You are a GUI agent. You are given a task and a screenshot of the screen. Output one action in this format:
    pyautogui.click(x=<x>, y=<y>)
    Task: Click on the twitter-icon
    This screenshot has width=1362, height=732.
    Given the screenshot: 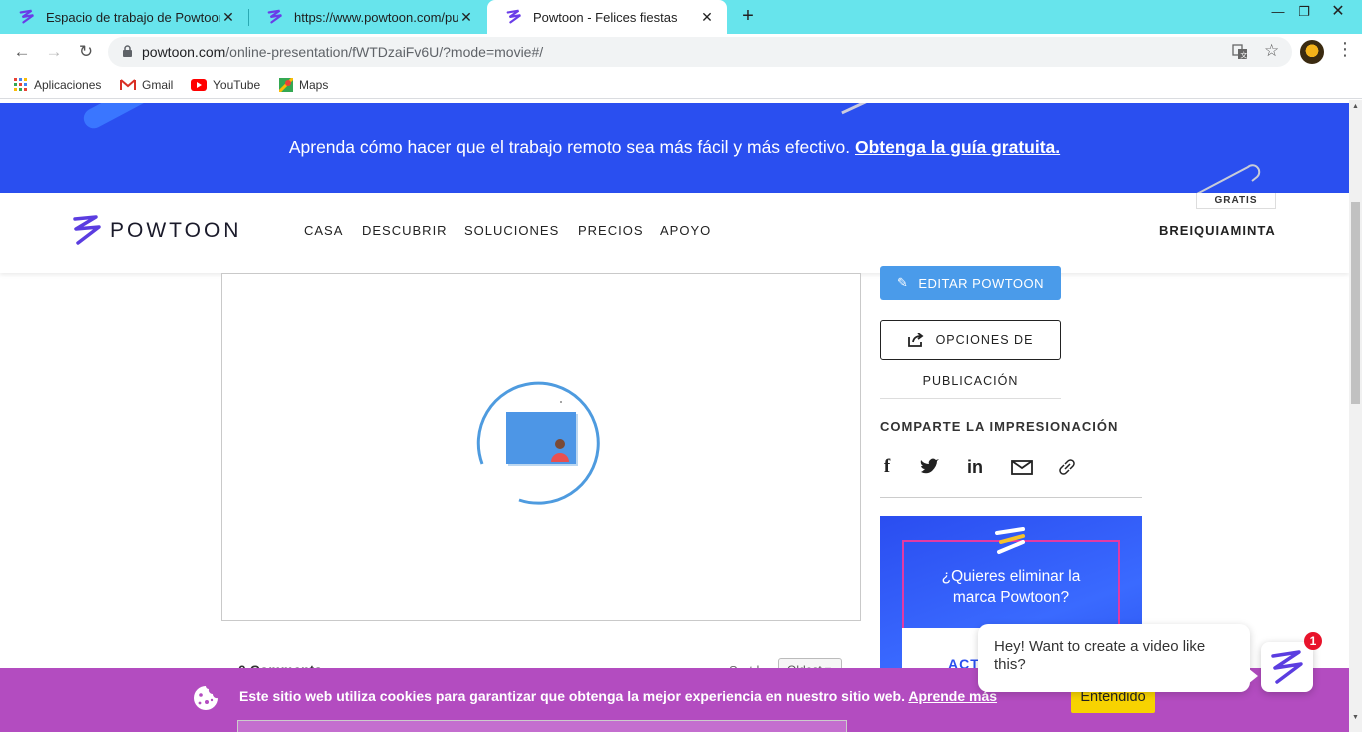 What is the action you would take?
    pyautogui.click(x=930, y=467)
    